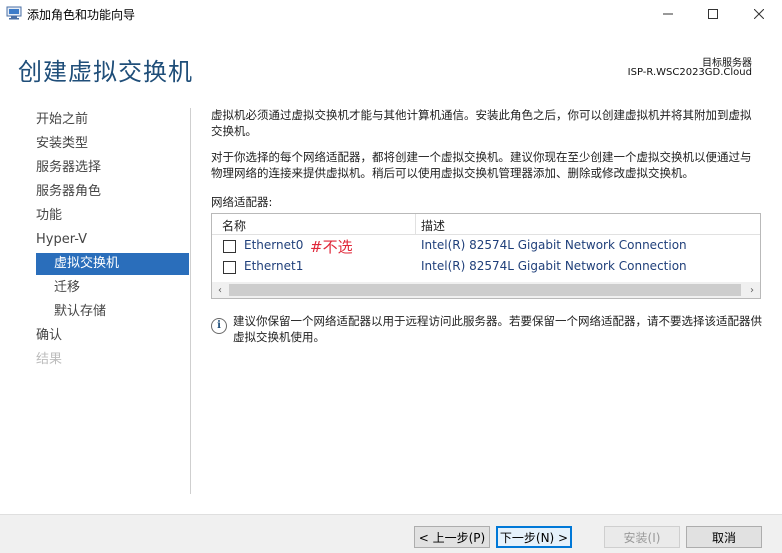  Describe the element at coordinates (14, 13) in the screenshot. I see `server-manager-icon` at that location.